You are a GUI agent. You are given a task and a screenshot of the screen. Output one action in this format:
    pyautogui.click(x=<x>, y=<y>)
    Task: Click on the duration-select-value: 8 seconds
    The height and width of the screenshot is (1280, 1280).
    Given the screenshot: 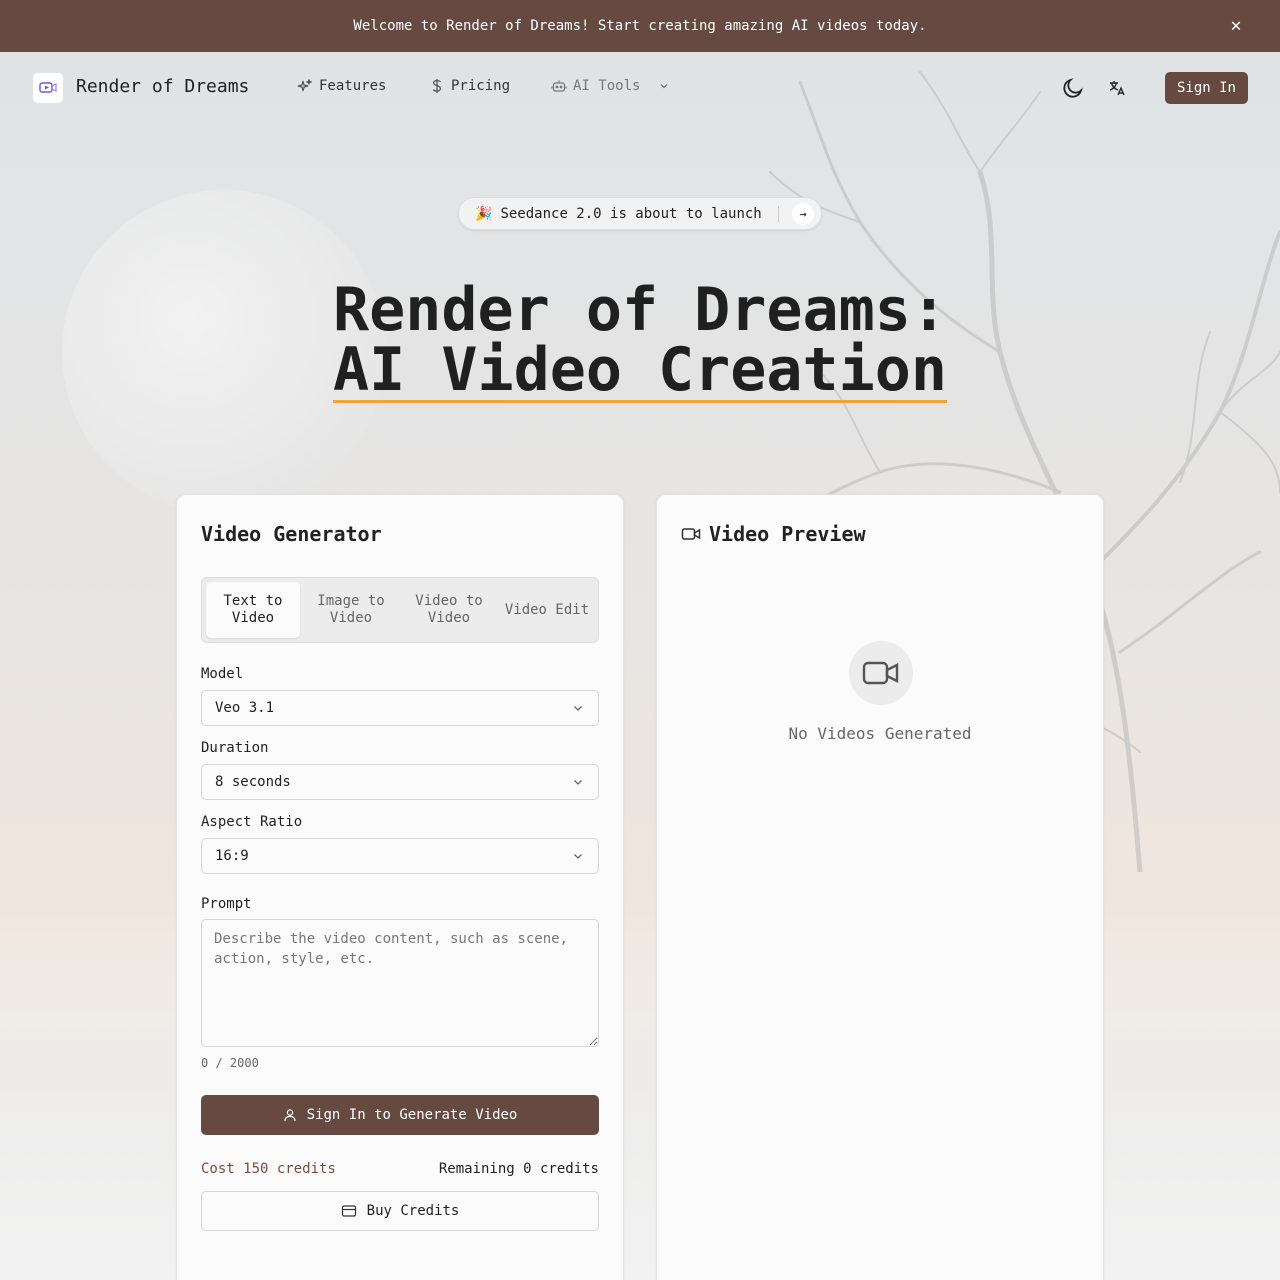 What is the action you would take?
    pyautogui.click(x=253, y=782)
    